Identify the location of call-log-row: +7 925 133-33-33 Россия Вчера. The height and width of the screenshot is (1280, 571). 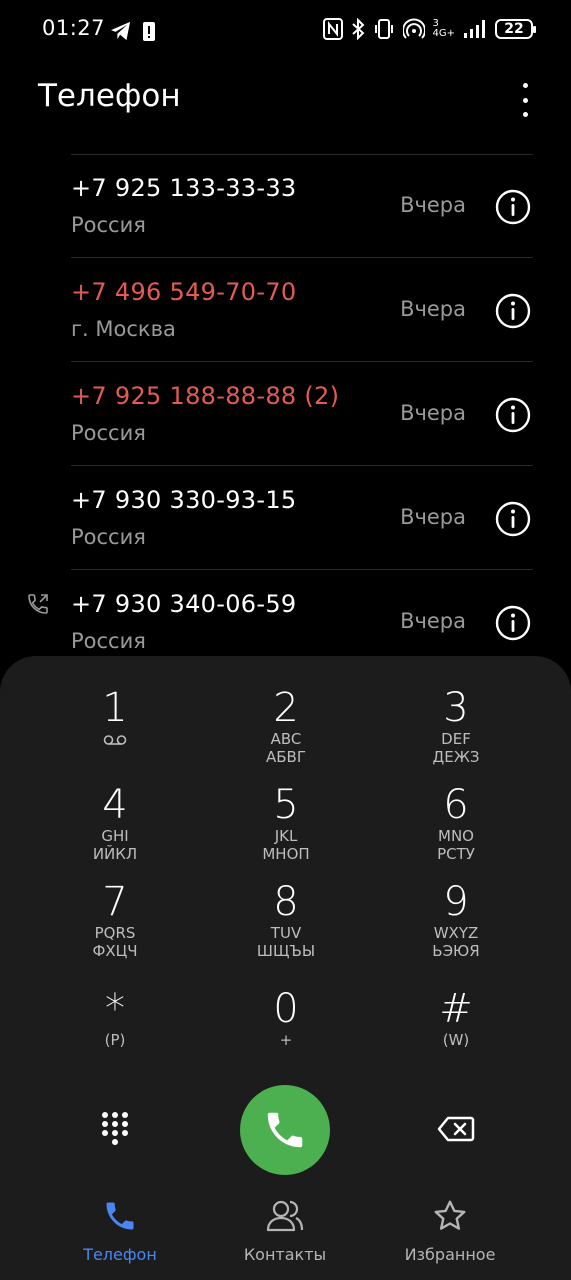
(302, 206).